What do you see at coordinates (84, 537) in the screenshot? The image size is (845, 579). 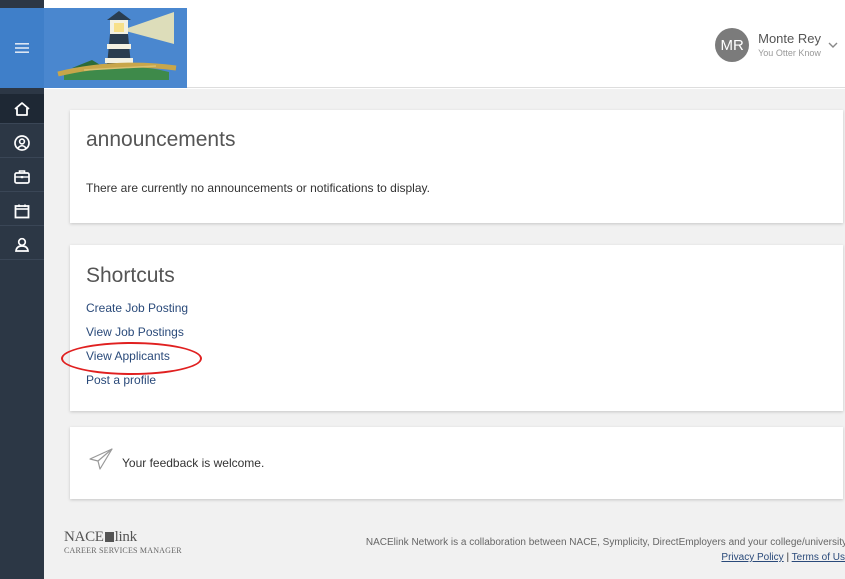 I see `logo-nace-text: NACE` at bounding box center [84, 537].